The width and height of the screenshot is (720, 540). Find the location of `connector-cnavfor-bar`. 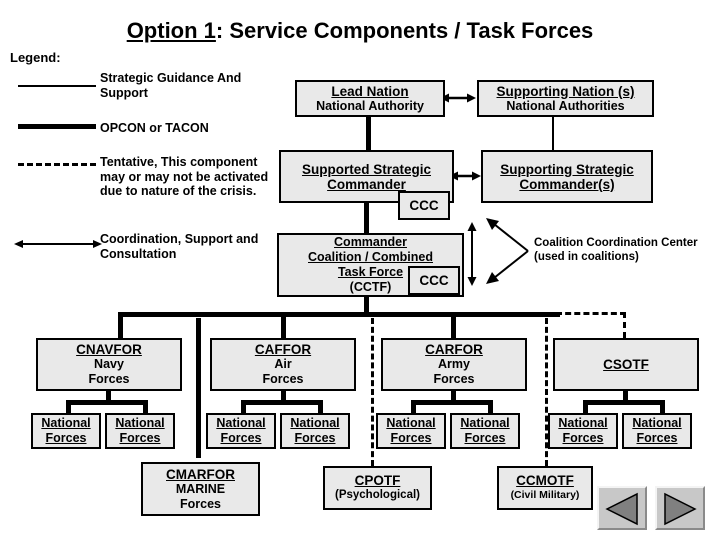

connector-cnavfor-bar is located at coordinates (107, 402).